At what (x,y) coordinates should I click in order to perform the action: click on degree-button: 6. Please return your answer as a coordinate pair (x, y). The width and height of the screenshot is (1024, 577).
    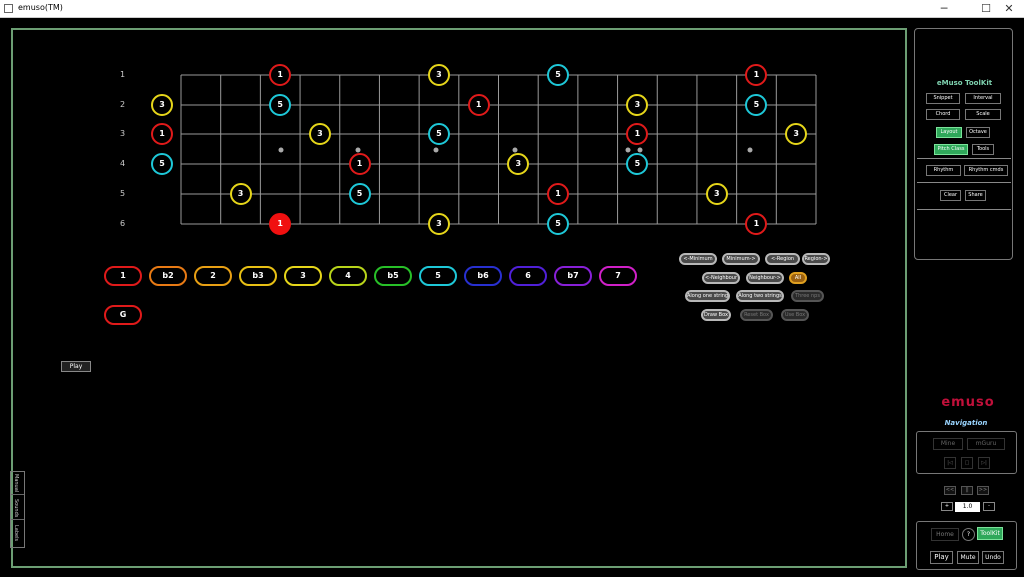
    Looking at the image, I should click on (528, 276).